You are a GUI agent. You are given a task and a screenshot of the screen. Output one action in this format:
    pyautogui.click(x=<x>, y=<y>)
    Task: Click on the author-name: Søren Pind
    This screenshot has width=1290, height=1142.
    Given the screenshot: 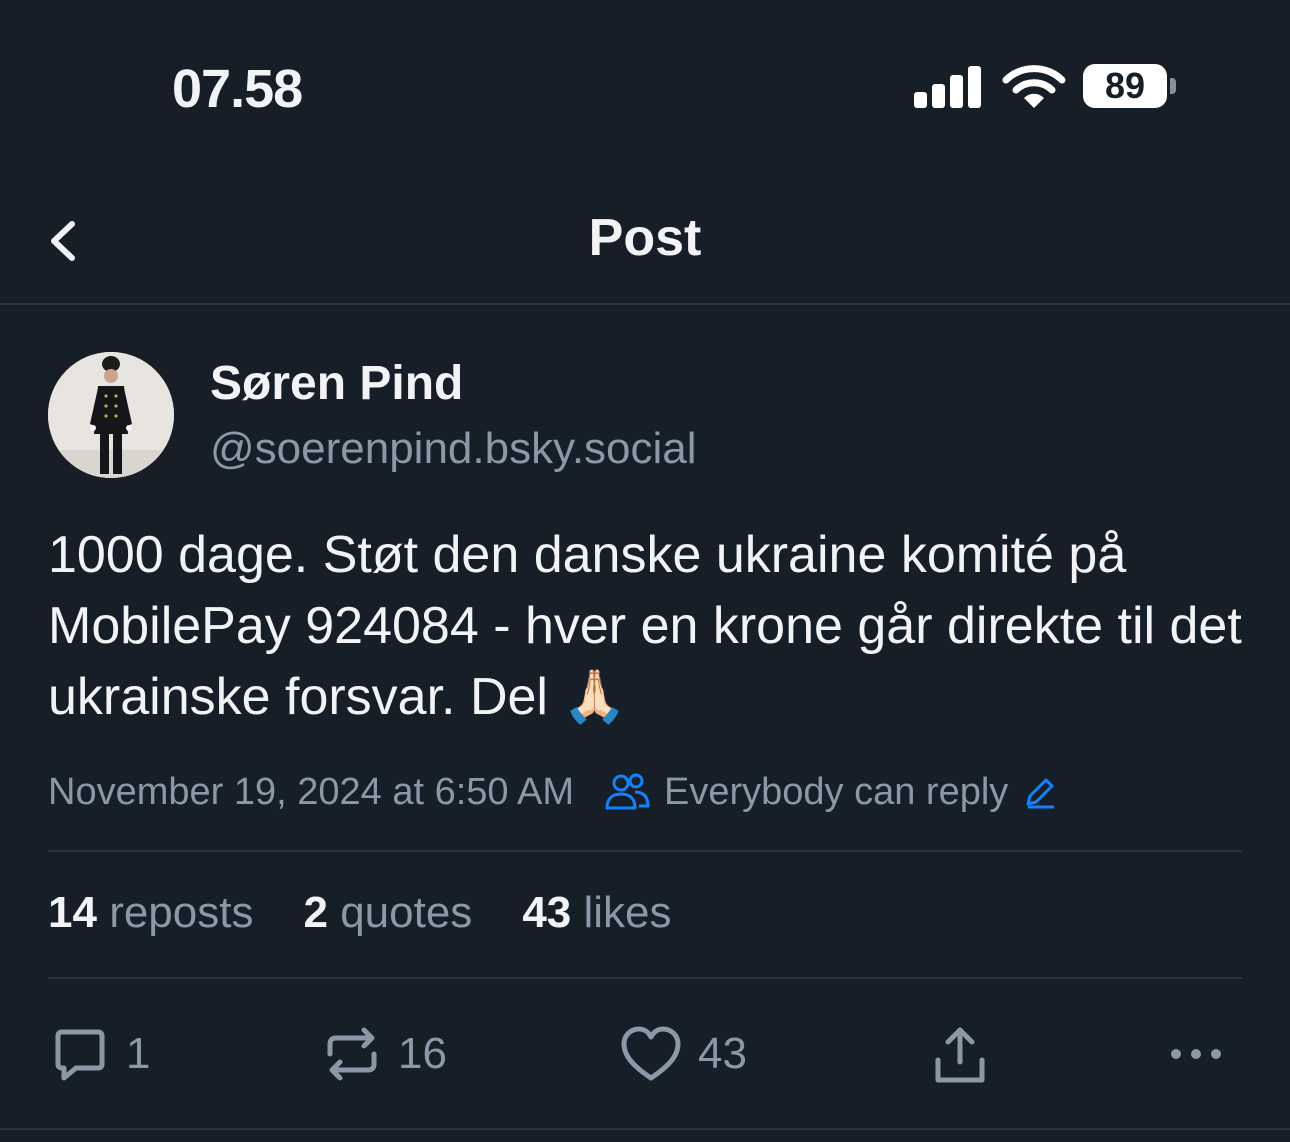 What is the action you would take?
    pyautogui.click(x=336, y=383)
    